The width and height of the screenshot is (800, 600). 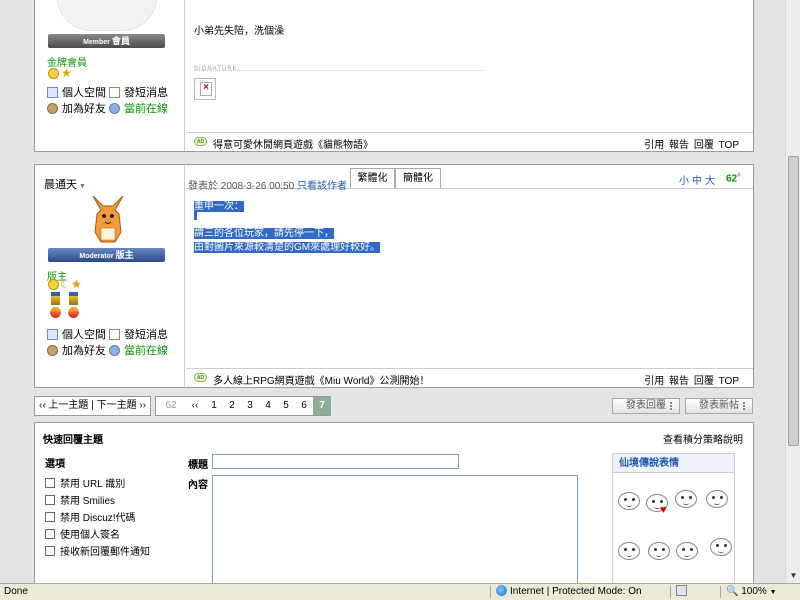 I want to click on medal-icon, so click(x=73, y=298).